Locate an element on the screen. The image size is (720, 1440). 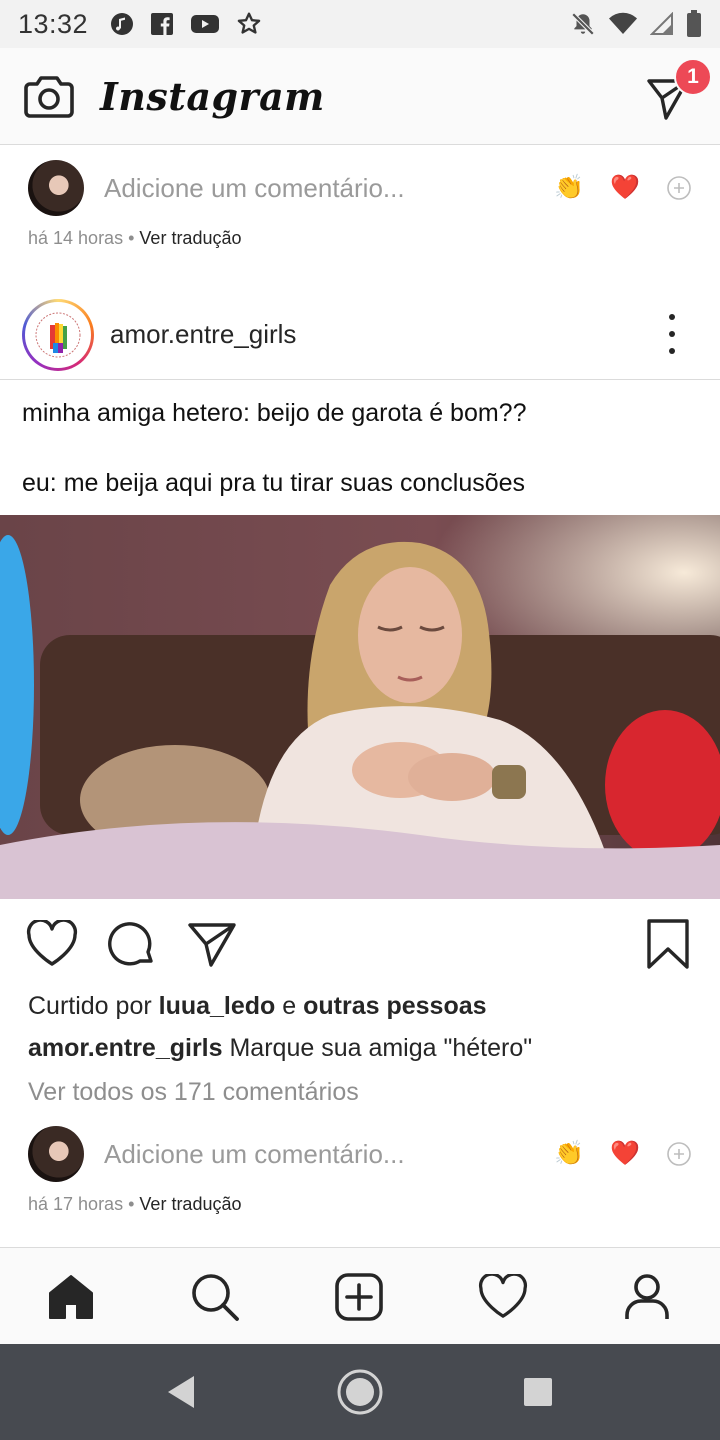
bottom-navigation is located at coordinates (360, 1295).